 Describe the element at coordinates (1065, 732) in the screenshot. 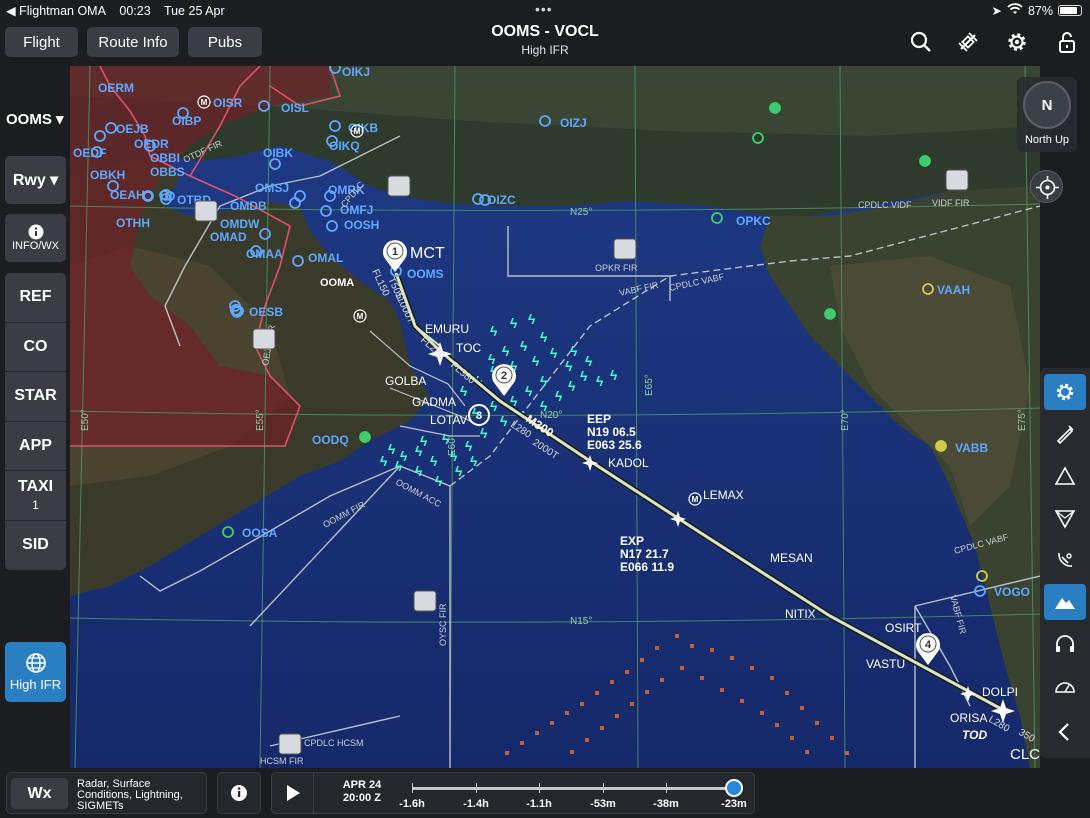

I see `chevron-left-icon` at that location.